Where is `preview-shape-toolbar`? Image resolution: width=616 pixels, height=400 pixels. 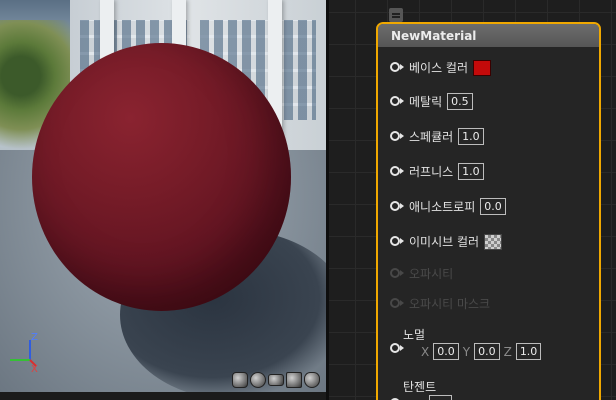
preview-shape-toolbar is located at coordinates (276, 381).